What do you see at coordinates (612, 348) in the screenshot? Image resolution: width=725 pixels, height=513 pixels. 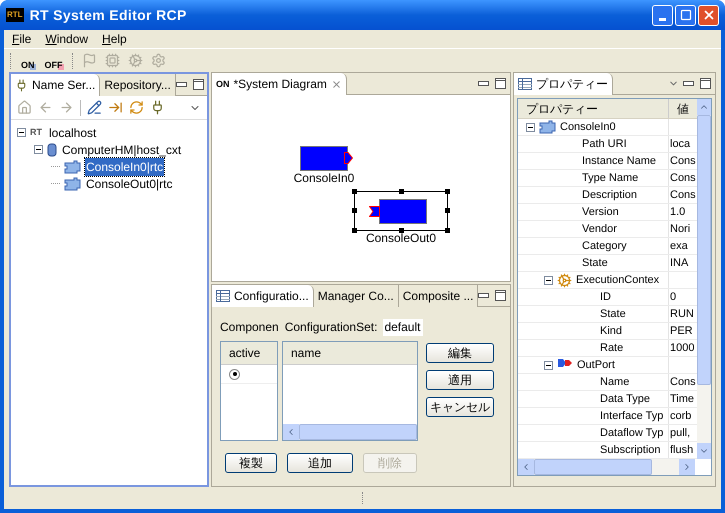 I see `property-name: Rate` at bounding box center [612, 348].